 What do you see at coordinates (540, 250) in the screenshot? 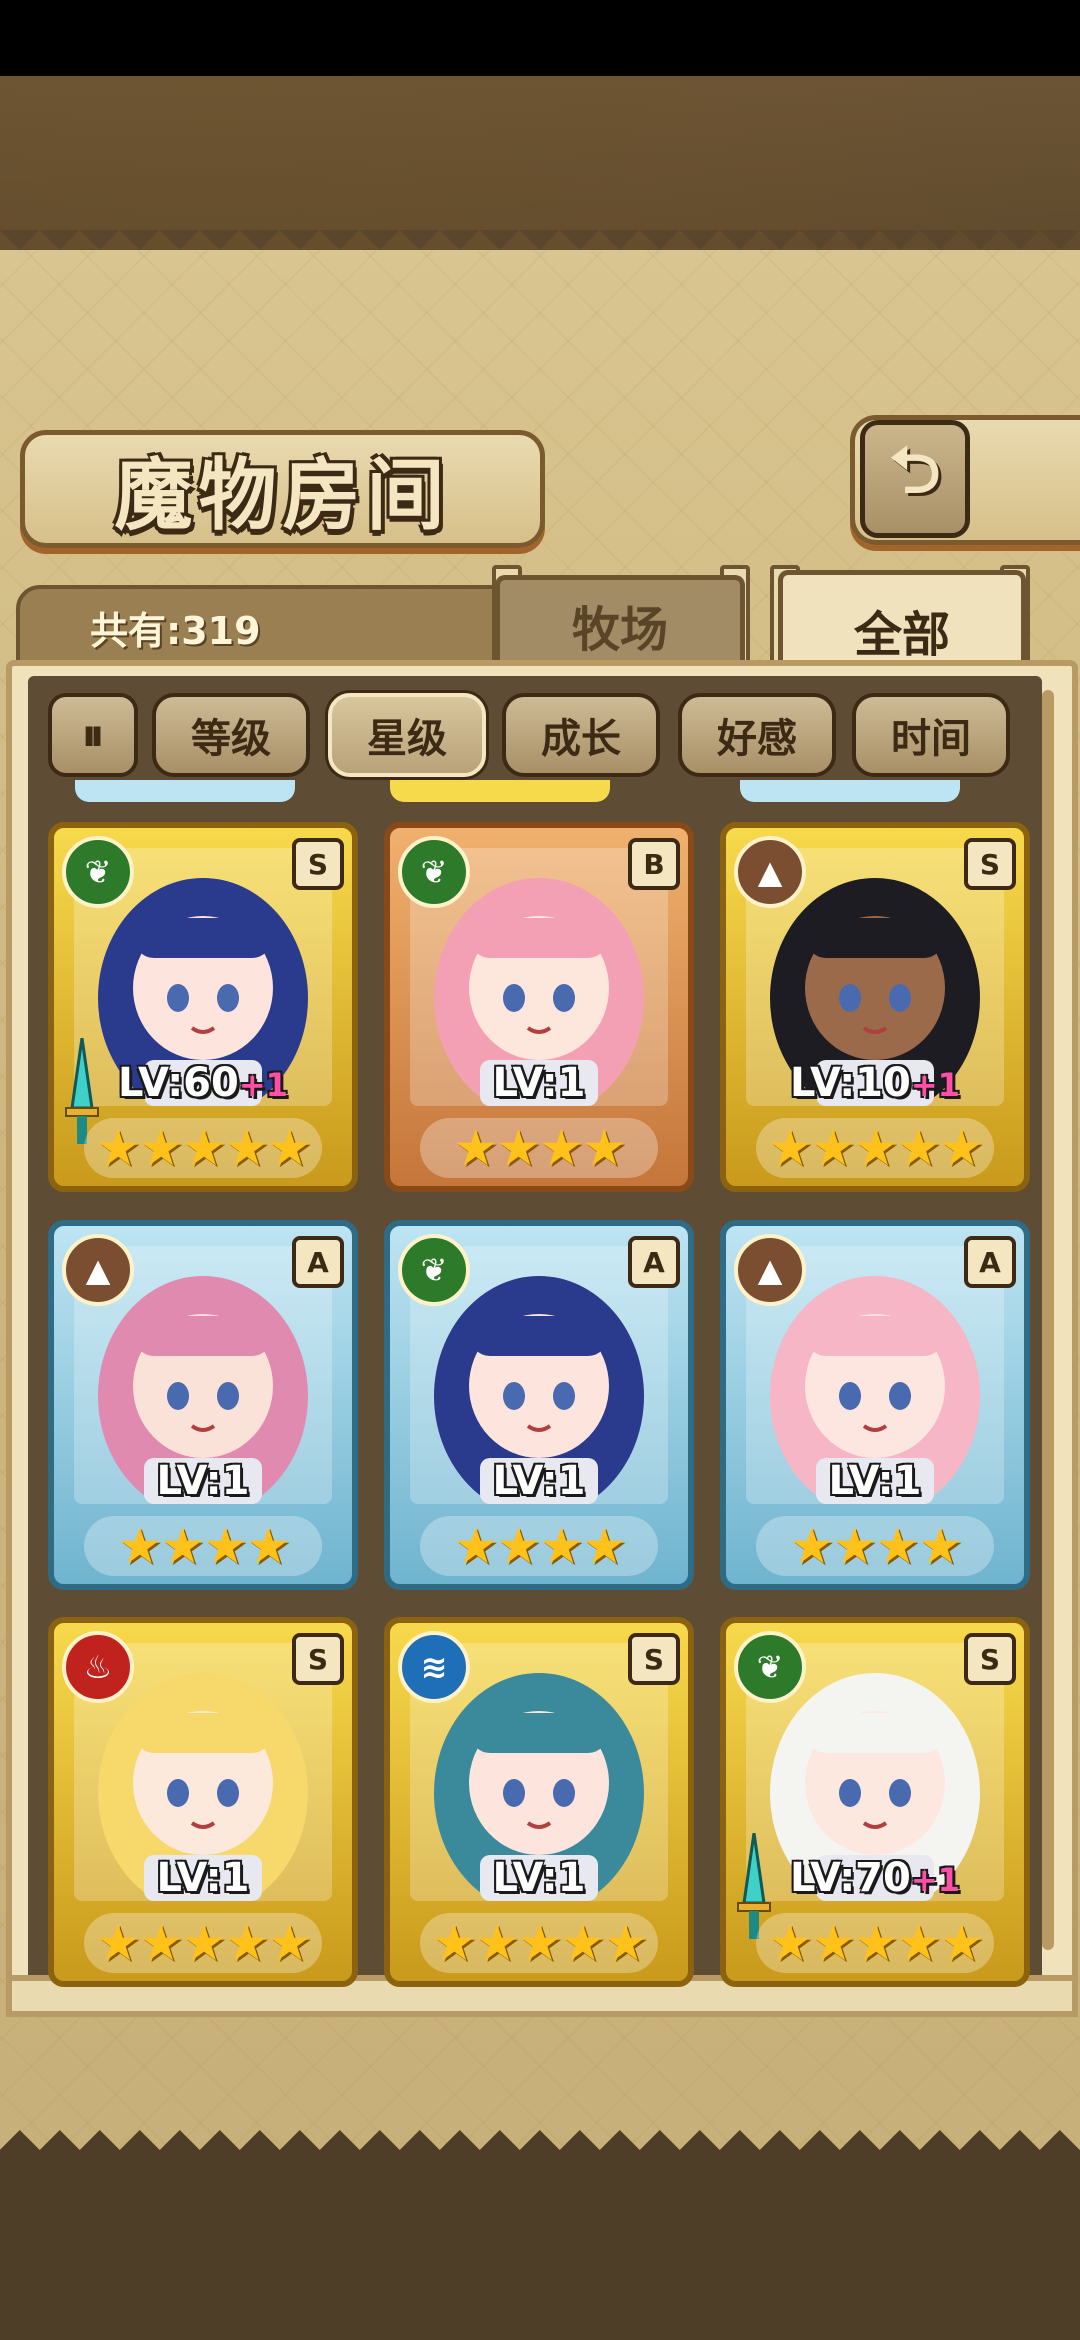
I see `torn-edge-top` at bounding box center [540, 250].